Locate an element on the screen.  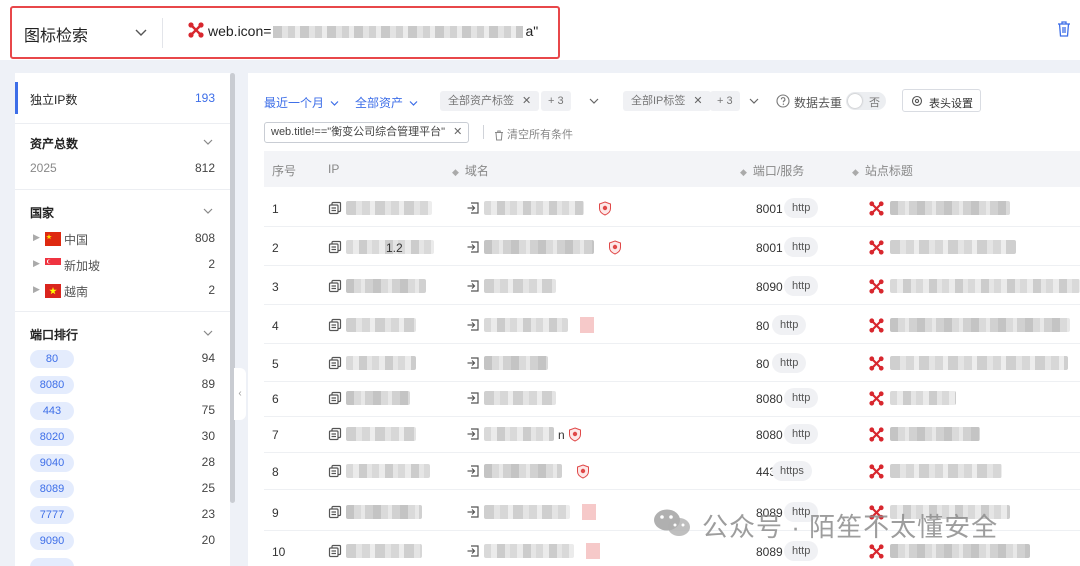
port-pill: 9090 is located at coordinates (52, 541).